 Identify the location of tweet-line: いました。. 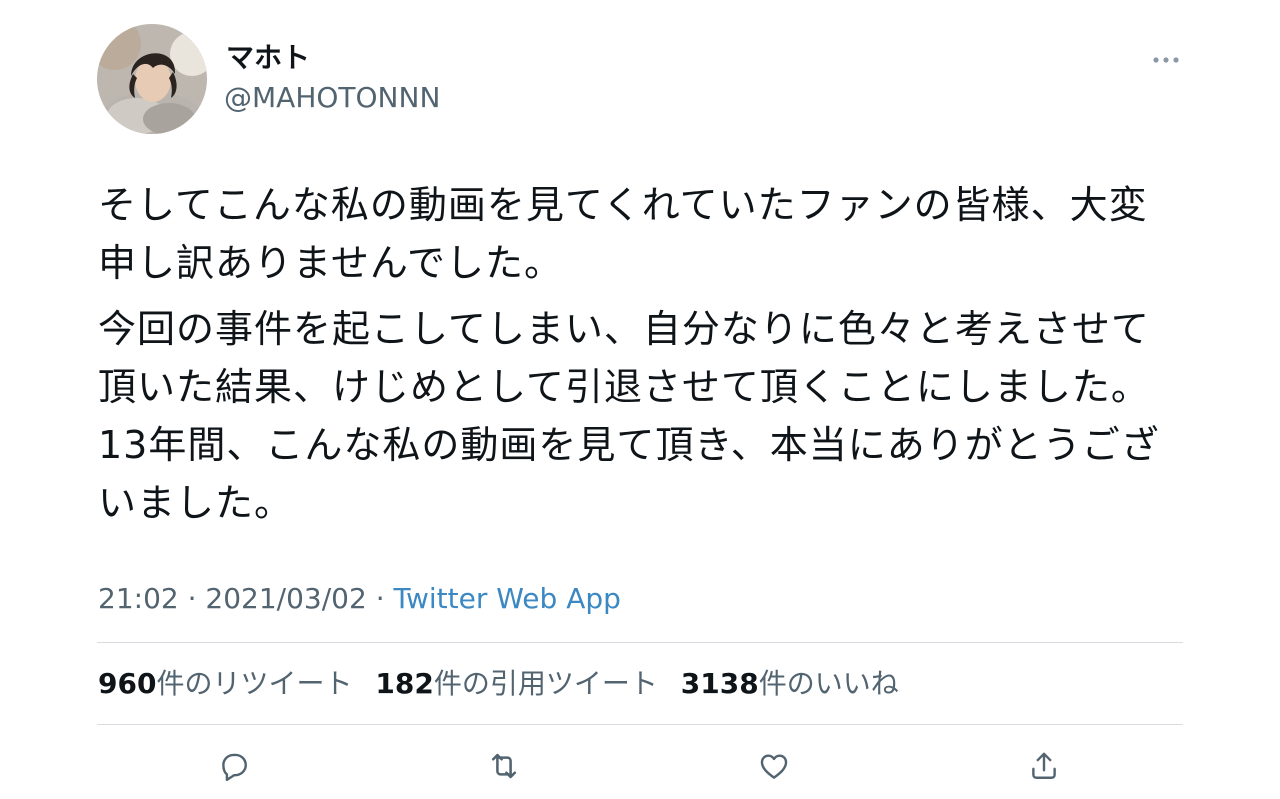
(196, 503).